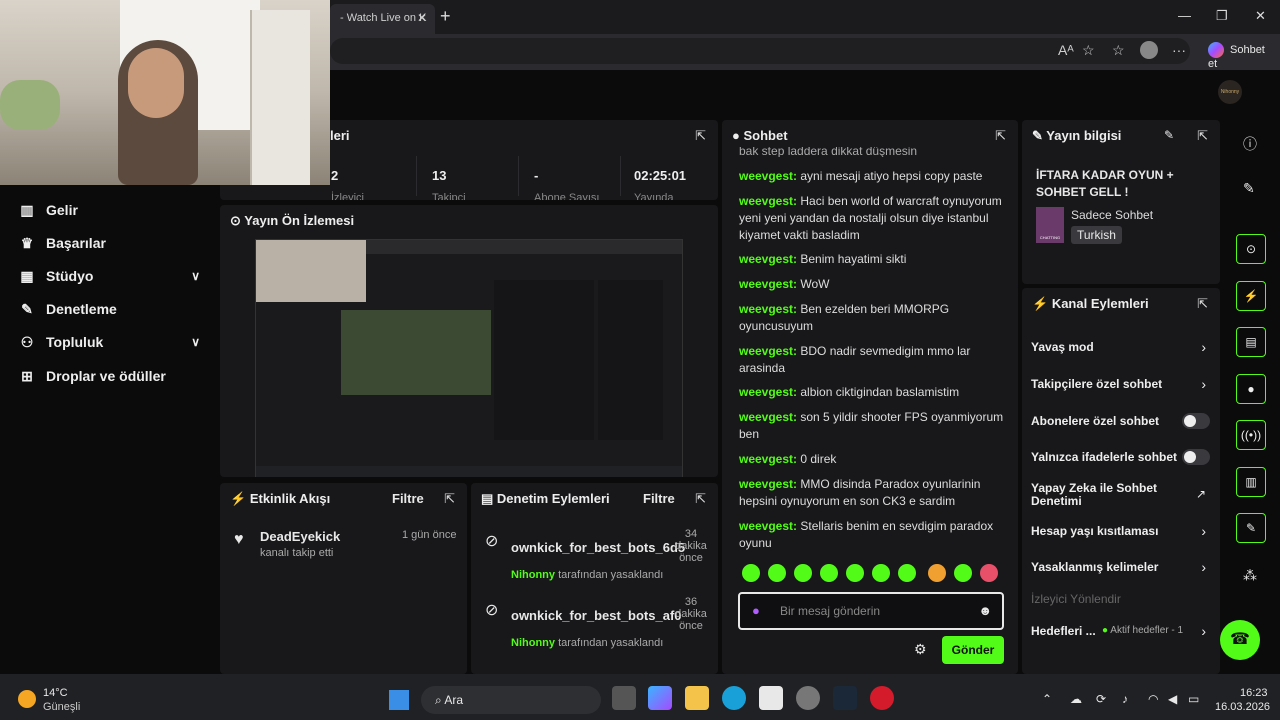  What do you see at coordinates (1076, 699) in the screenshot?
I see `cloud-icon: ☁` at bounding box center [1076, 699].